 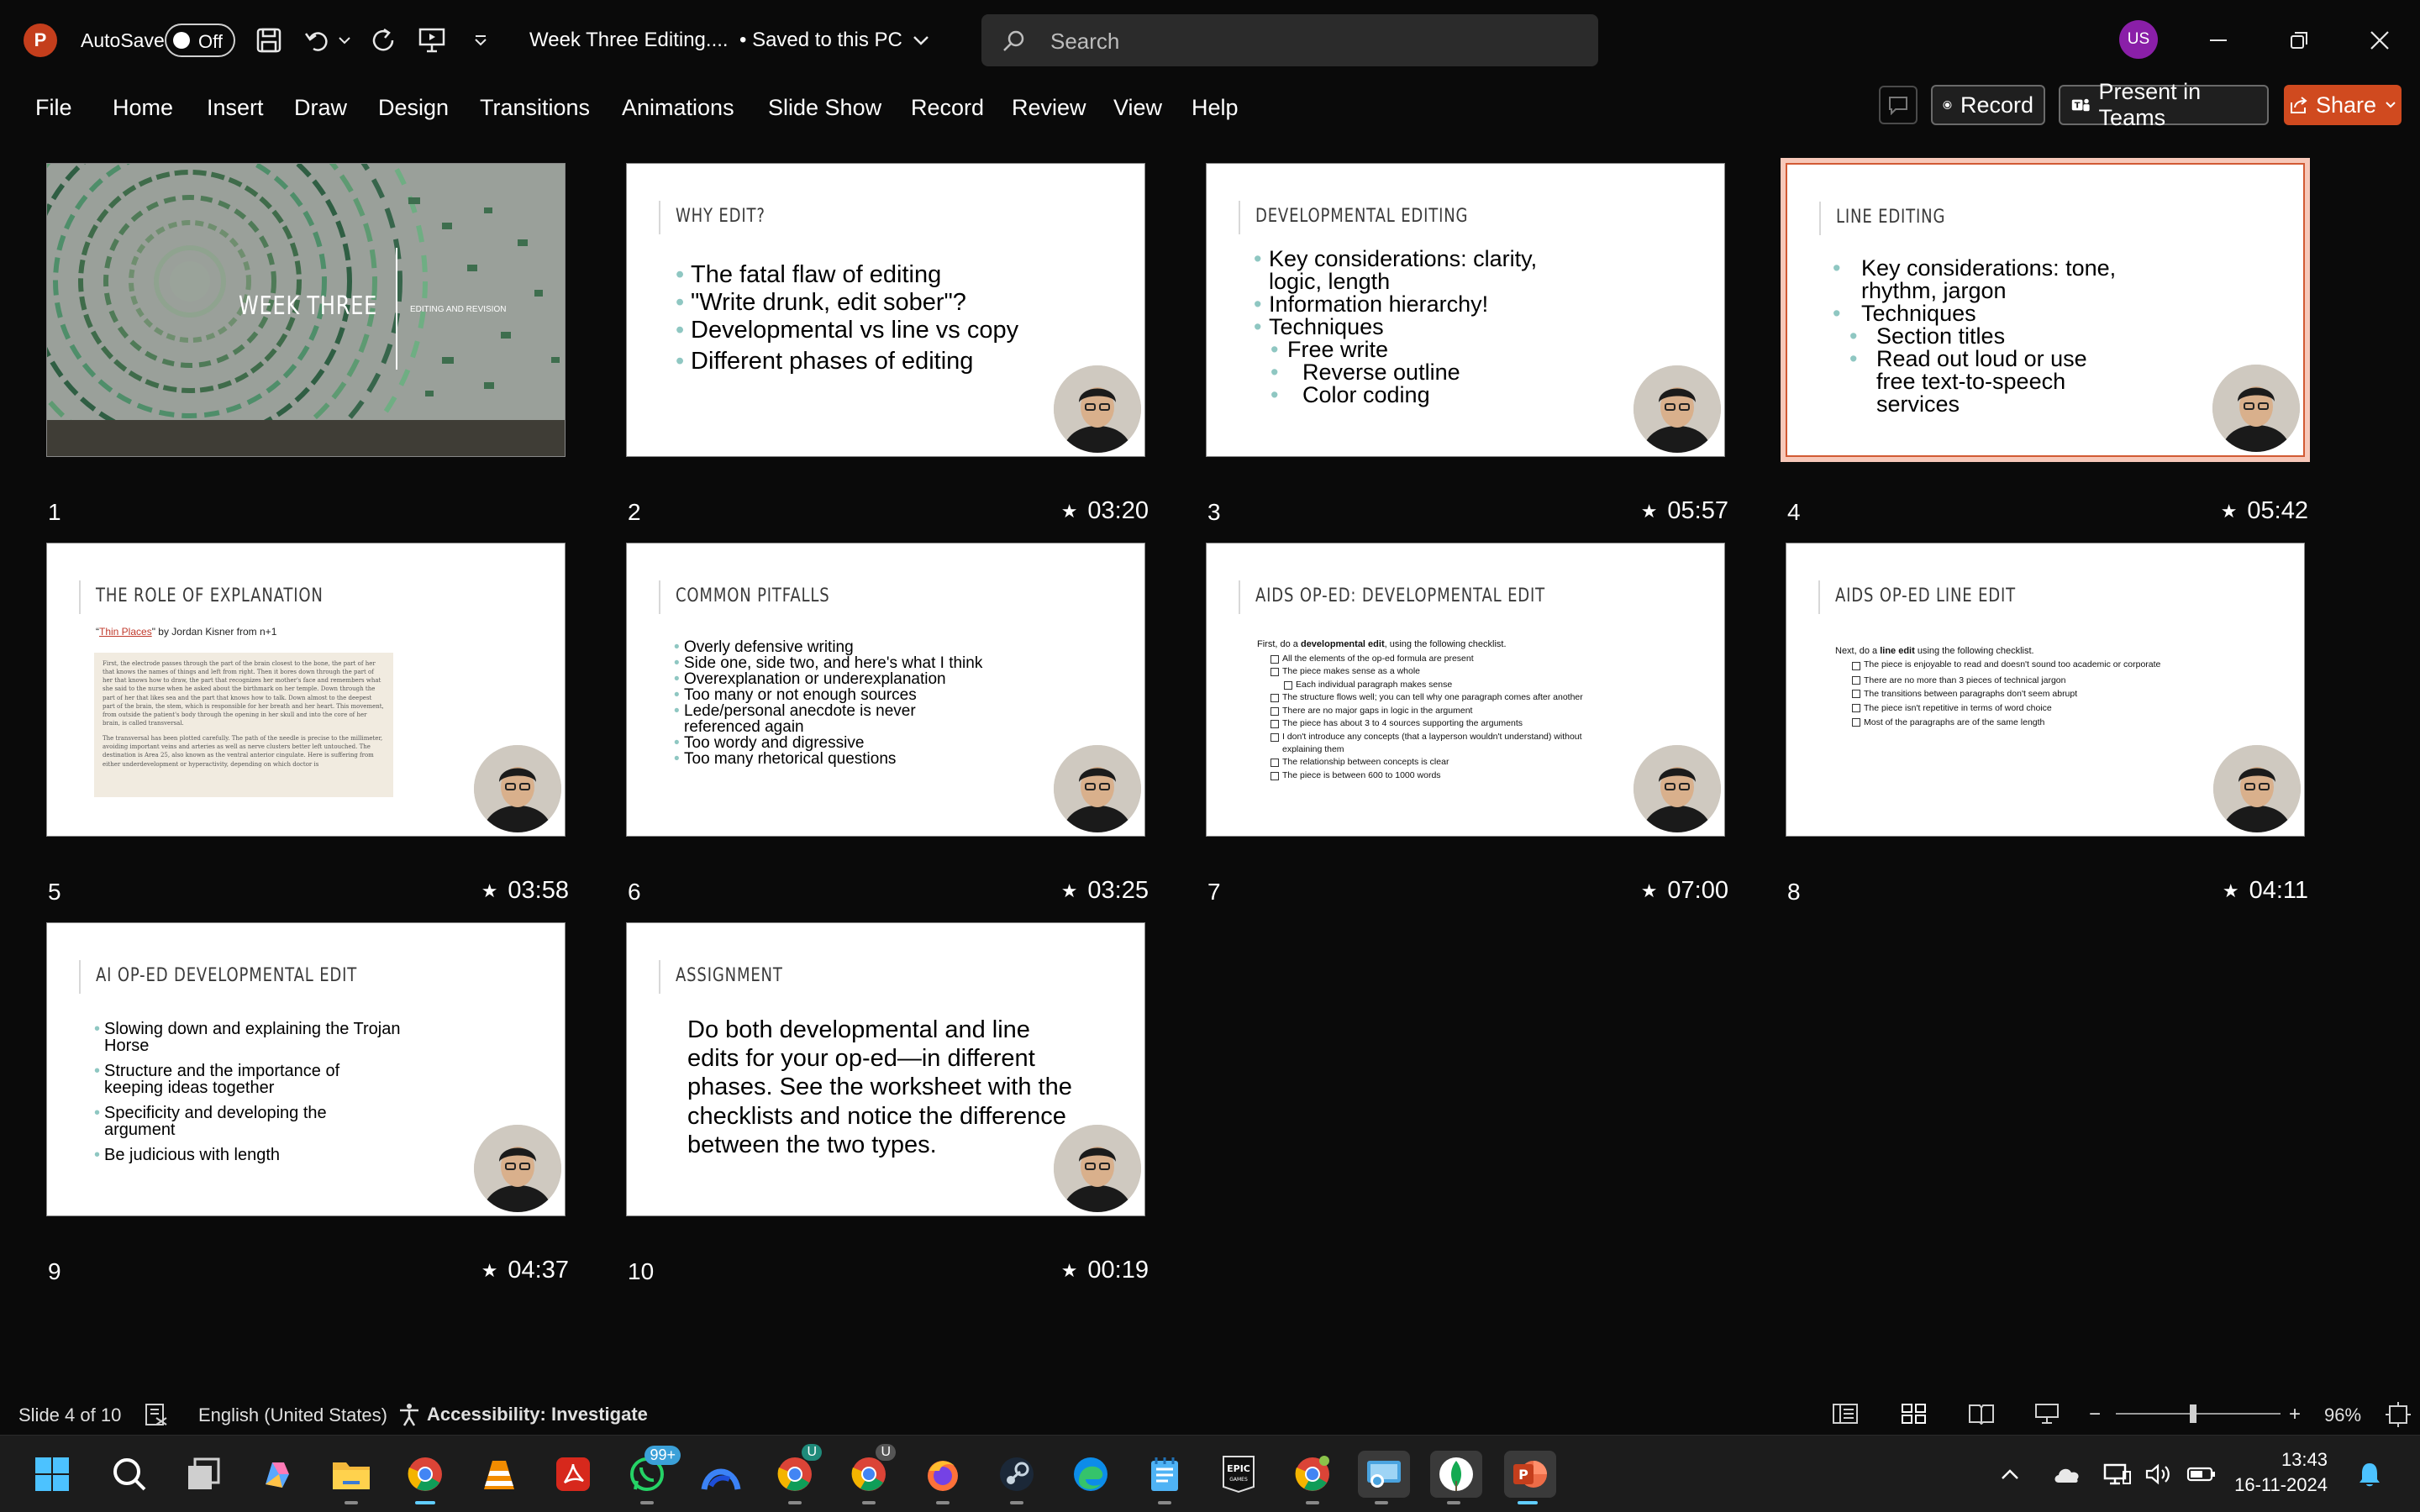 What do you see at coordinates (1456, 1477) in the screenshot?
I see `mongodb-compass-icon` at bounding box center [1456, 1477].